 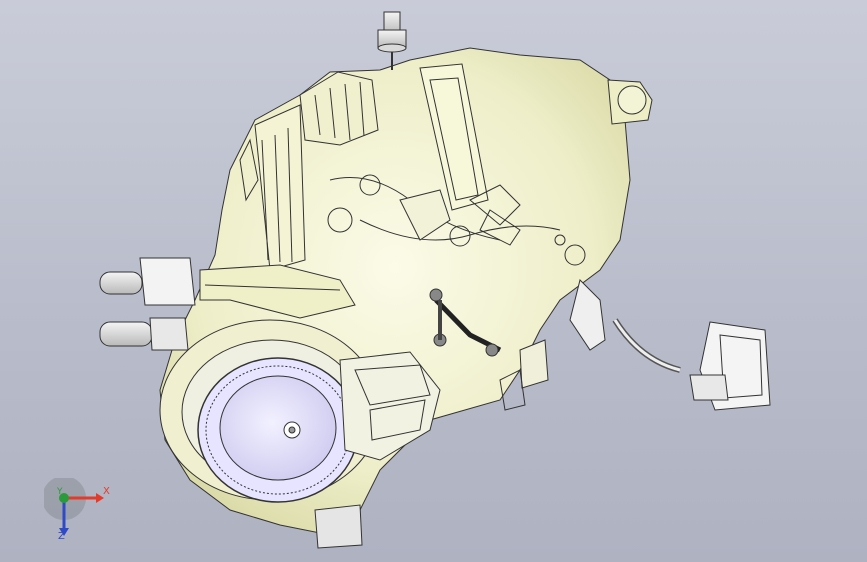 I want to click on z-axis-label: Z, so click(x=61, y=536).